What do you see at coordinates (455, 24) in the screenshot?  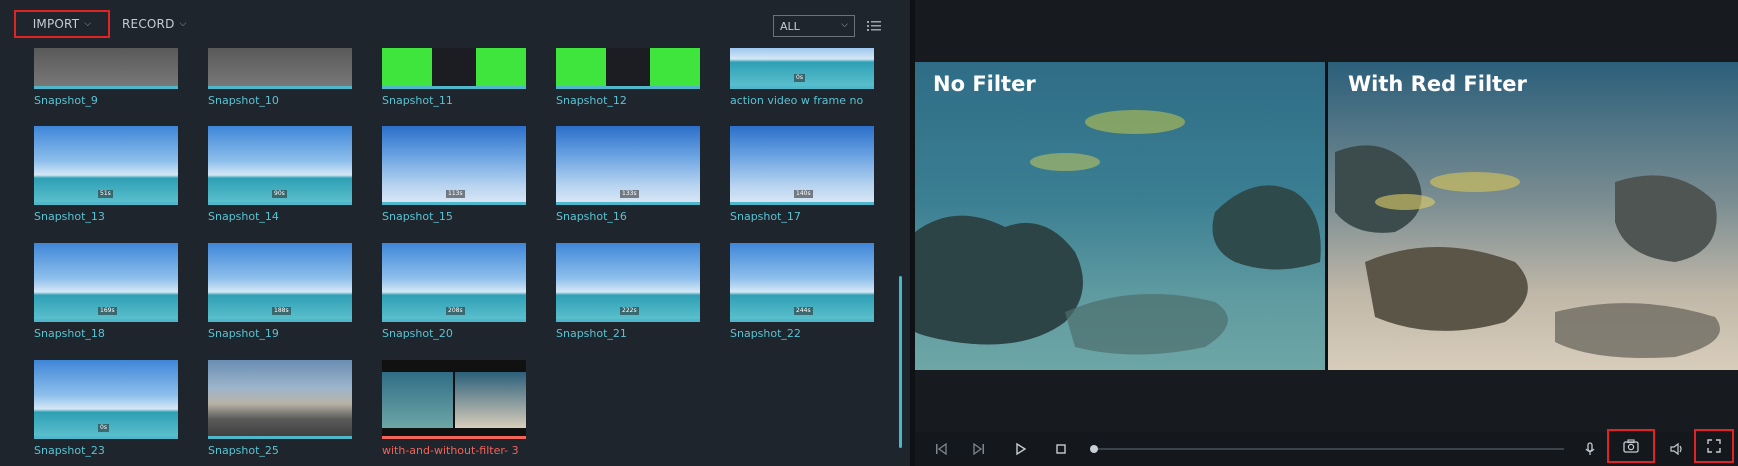 I see `library-toolbar: IMPORT ⌵ RECORD ⌵ ALL ⌵` at bounding box center [455, 24].